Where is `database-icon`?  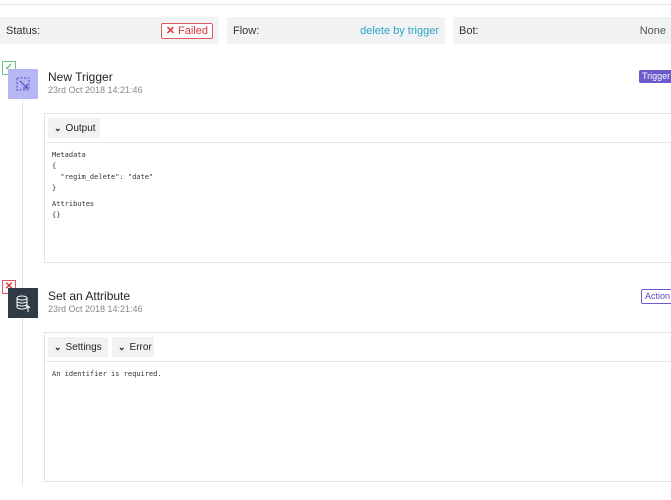 database-icon is located at coordinates (23, 303).